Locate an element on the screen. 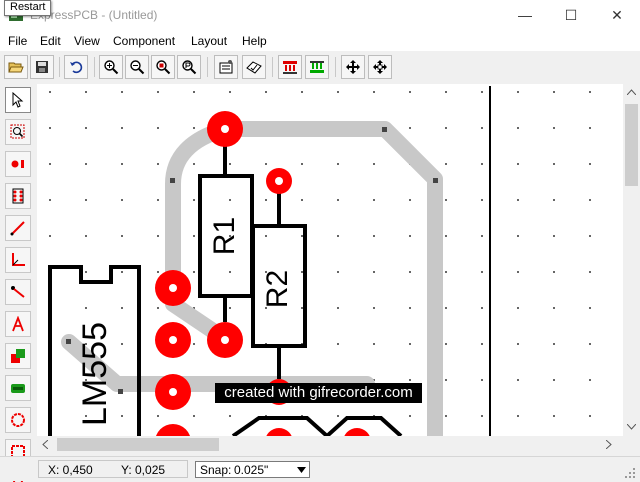  snap-label: Snap: is located at coordinates (216, 470).